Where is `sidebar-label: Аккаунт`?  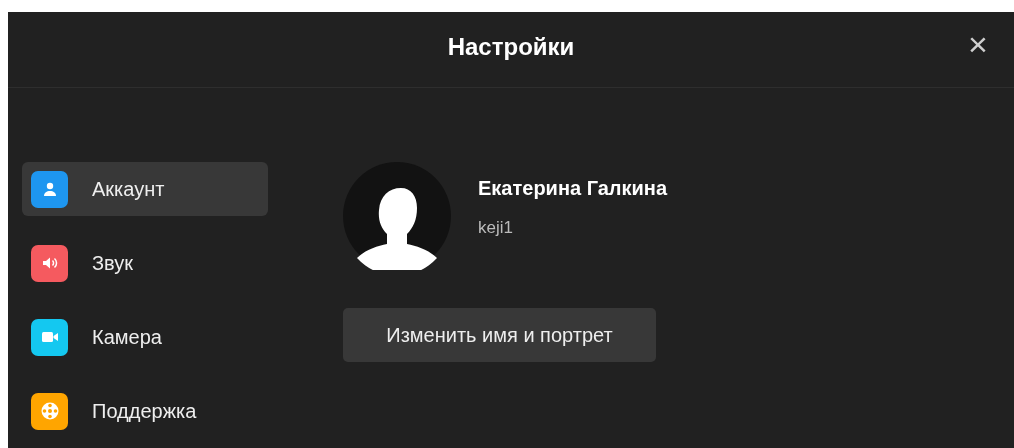 sidebar-label: Аккаунт is located at coordinates (128, 189).